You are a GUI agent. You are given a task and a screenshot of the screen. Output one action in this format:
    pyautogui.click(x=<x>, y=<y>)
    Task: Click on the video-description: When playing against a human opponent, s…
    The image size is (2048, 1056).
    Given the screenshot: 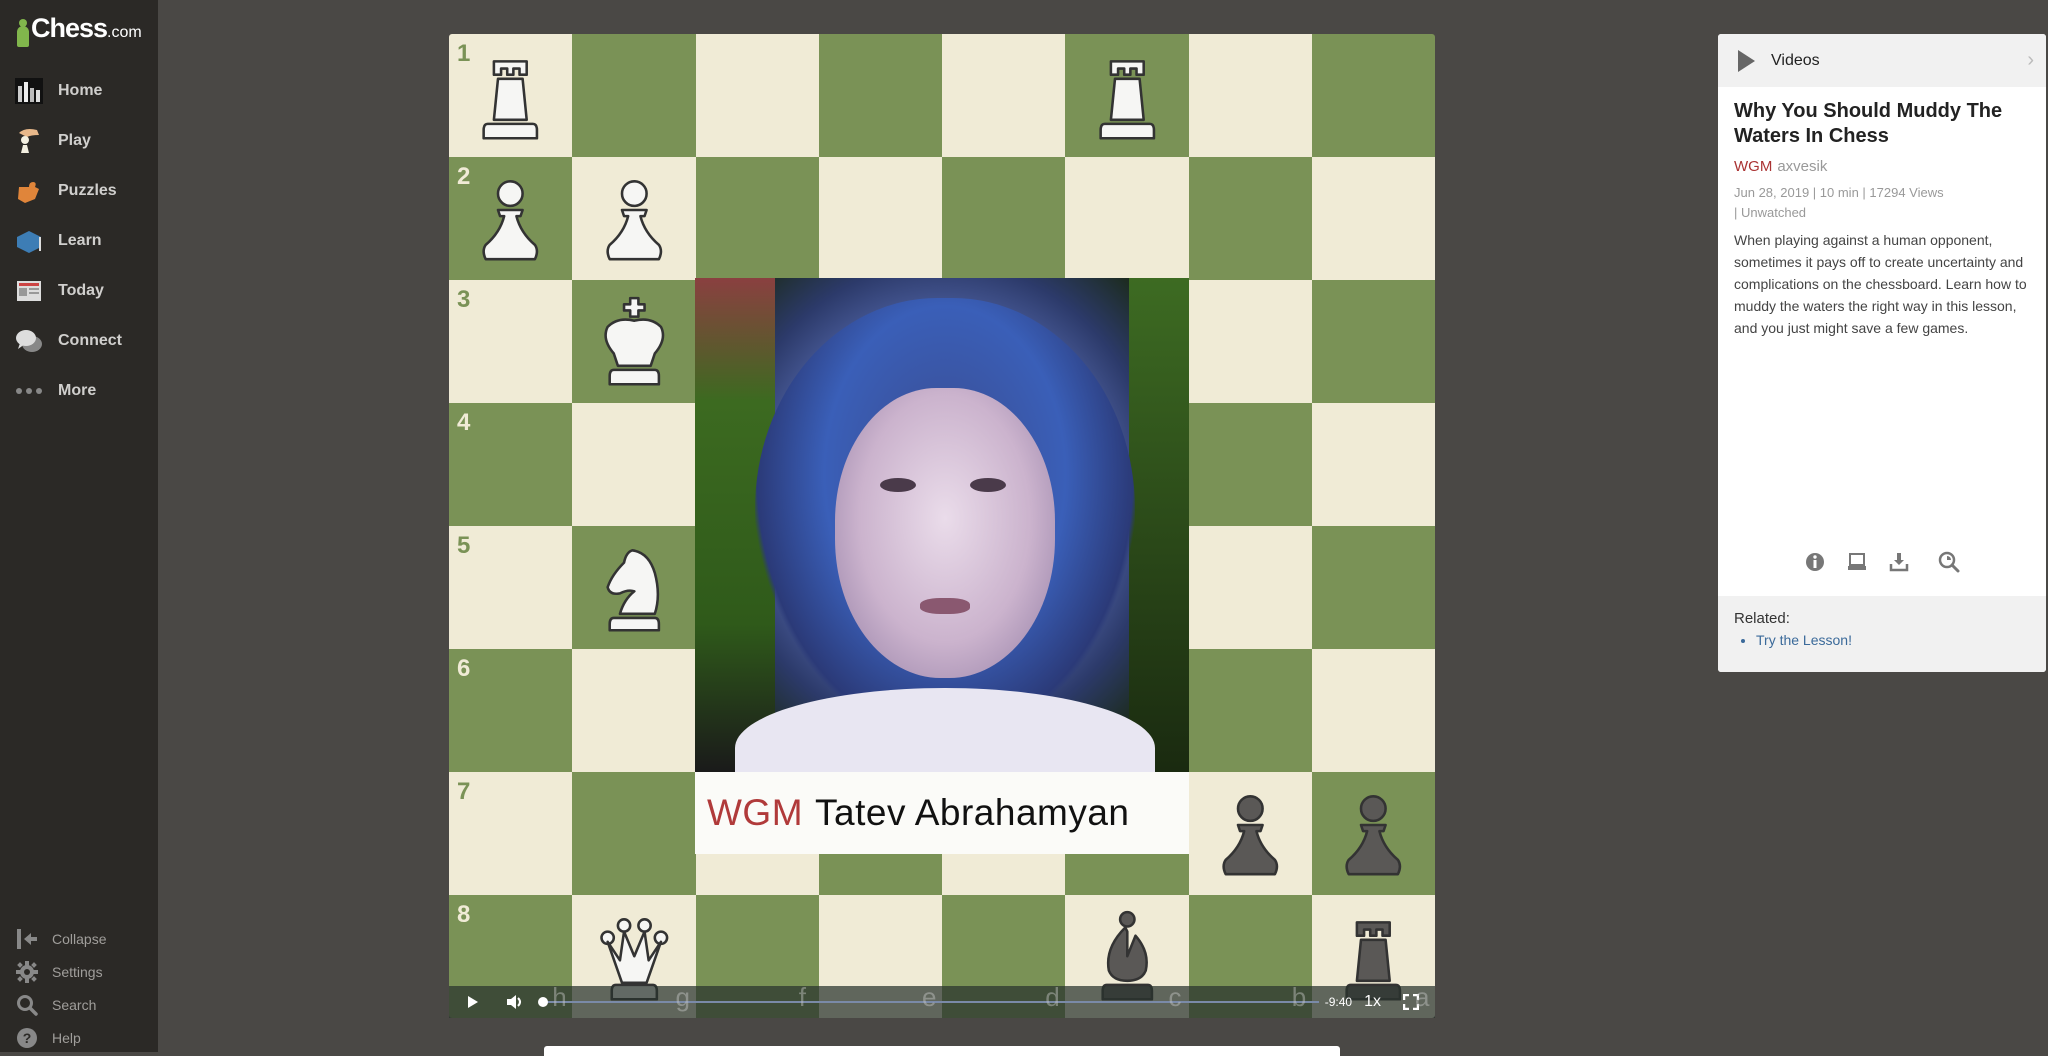 What is the action you would take?
    pyautogui.click(x=1880, y=284)
    